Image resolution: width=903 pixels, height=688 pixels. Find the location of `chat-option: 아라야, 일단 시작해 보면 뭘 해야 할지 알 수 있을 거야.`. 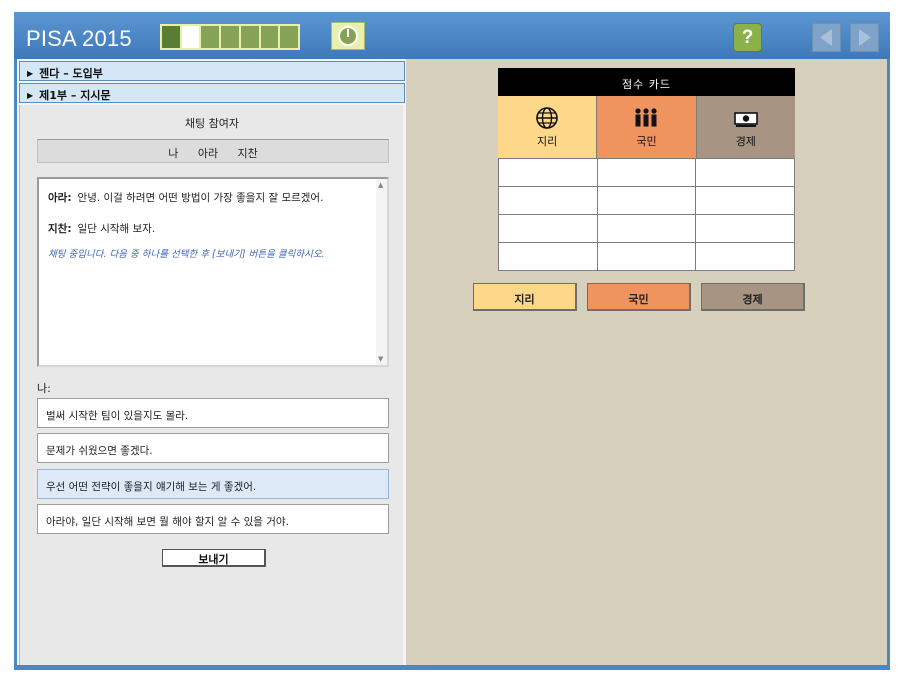

chat-option: 아라야, 일단 시작해 보면 뭘 해야 할지 알 수 있을 거야. is located at coordinates (213, 519).